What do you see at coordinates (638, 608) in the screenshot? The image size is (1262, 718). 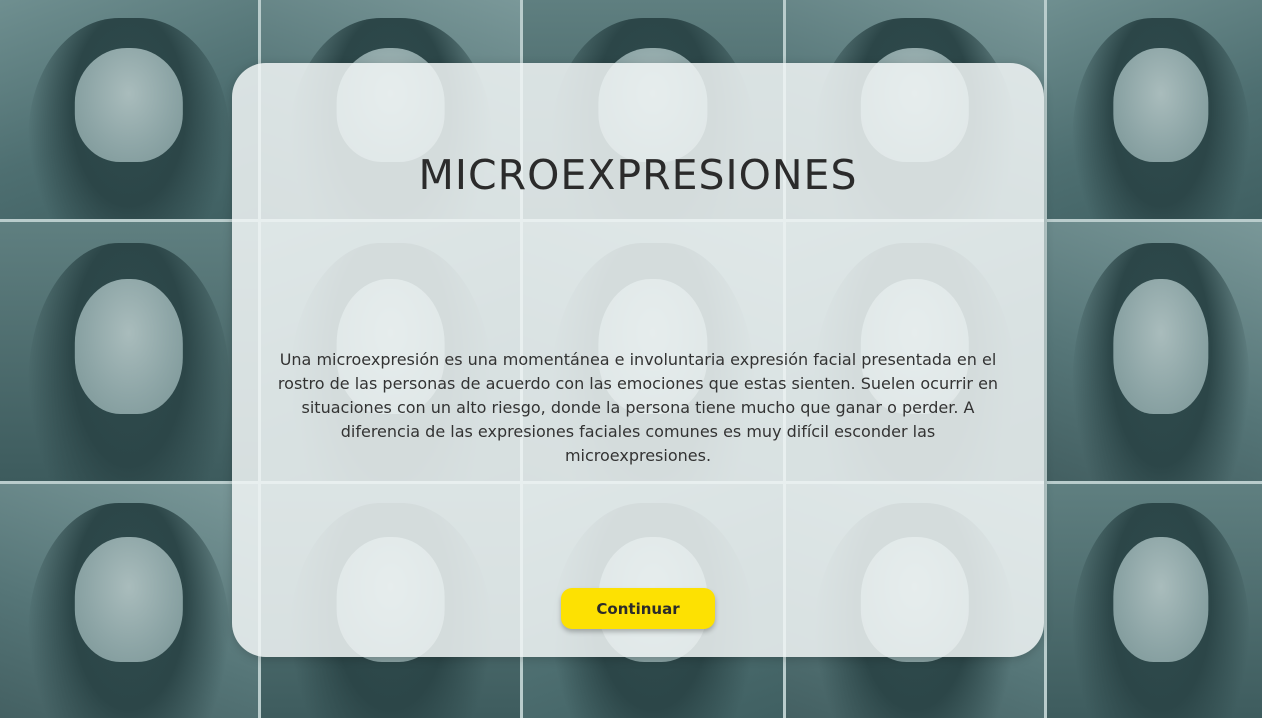 I see `continue-button: Continuar` at bounding box center [638, 608].